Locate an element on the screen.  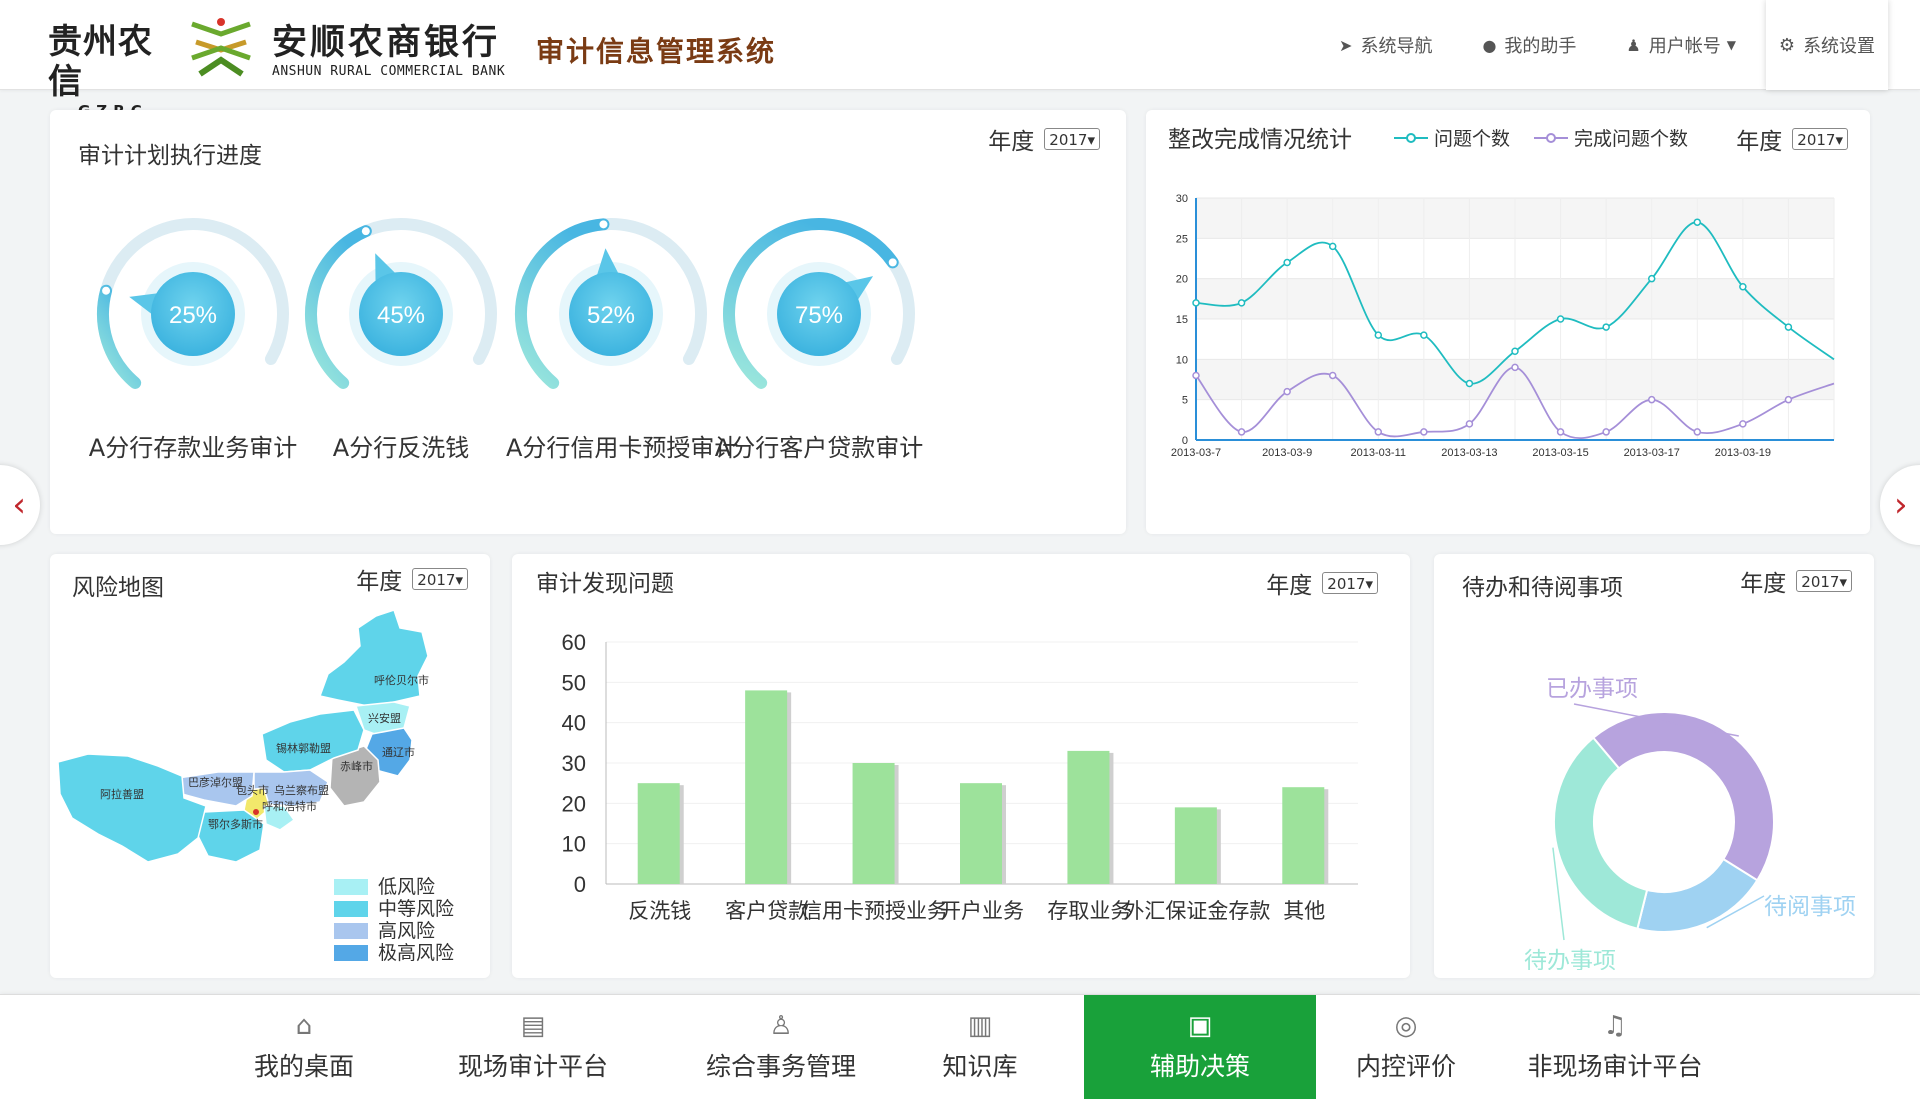
chevron-right-icon: › is located at coordinates (1901, 505).